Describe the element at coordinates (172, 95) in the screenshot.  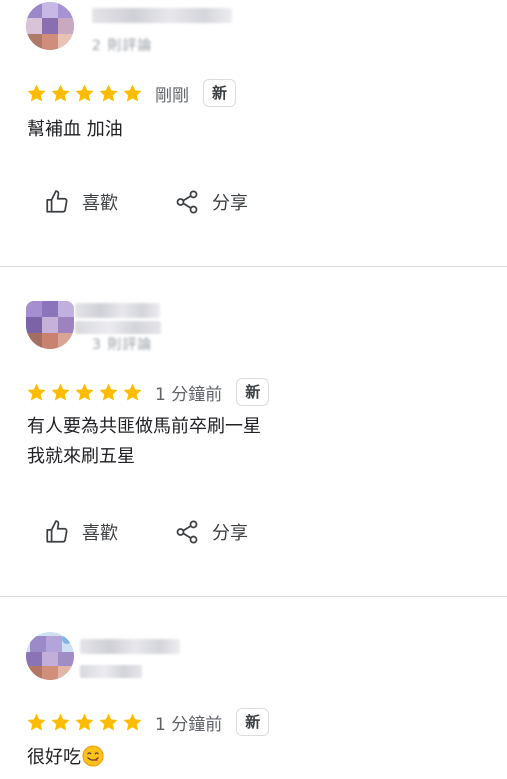
I see `review-time: 剛剛` at that location.